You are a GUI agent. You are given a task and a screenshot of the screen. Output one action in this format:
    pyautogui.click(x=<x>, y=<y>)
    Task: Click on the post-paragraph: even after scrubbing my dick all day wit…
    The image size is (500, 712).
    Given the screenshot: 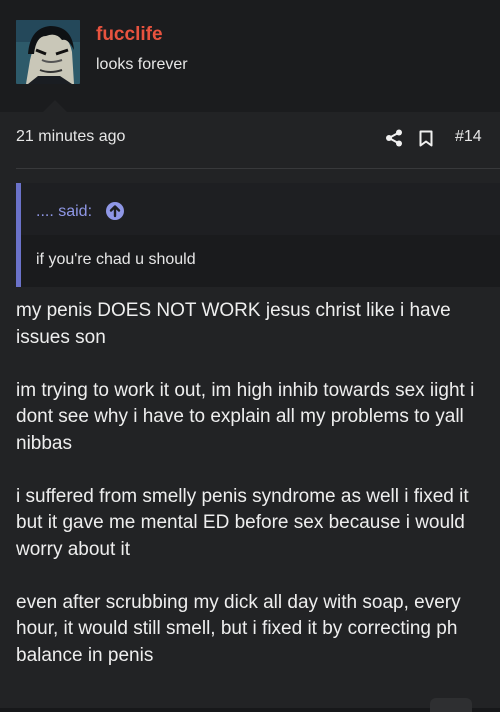 What is the action you would take?
    pyautogui.click(x=238, y=628)
    